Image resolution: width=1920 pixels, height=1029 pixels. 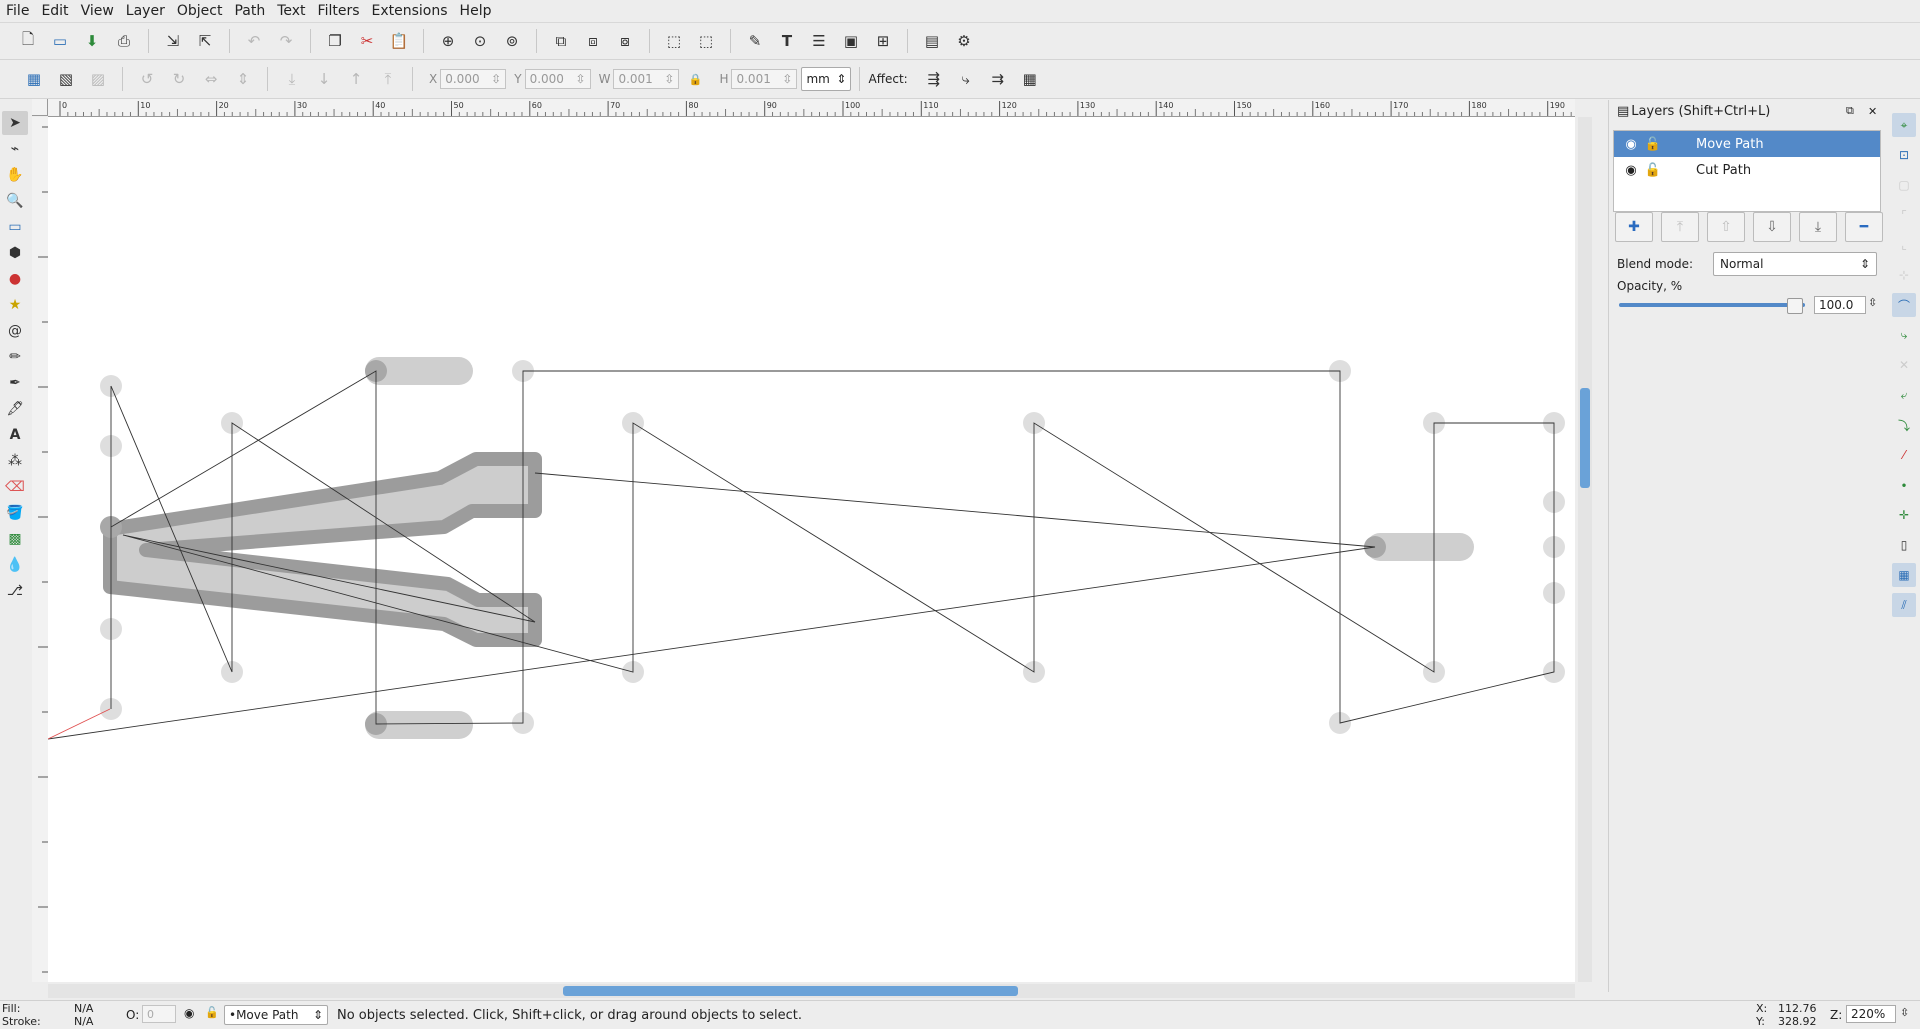 I want to click on menu-help: Help, so click(x=476, y=11).